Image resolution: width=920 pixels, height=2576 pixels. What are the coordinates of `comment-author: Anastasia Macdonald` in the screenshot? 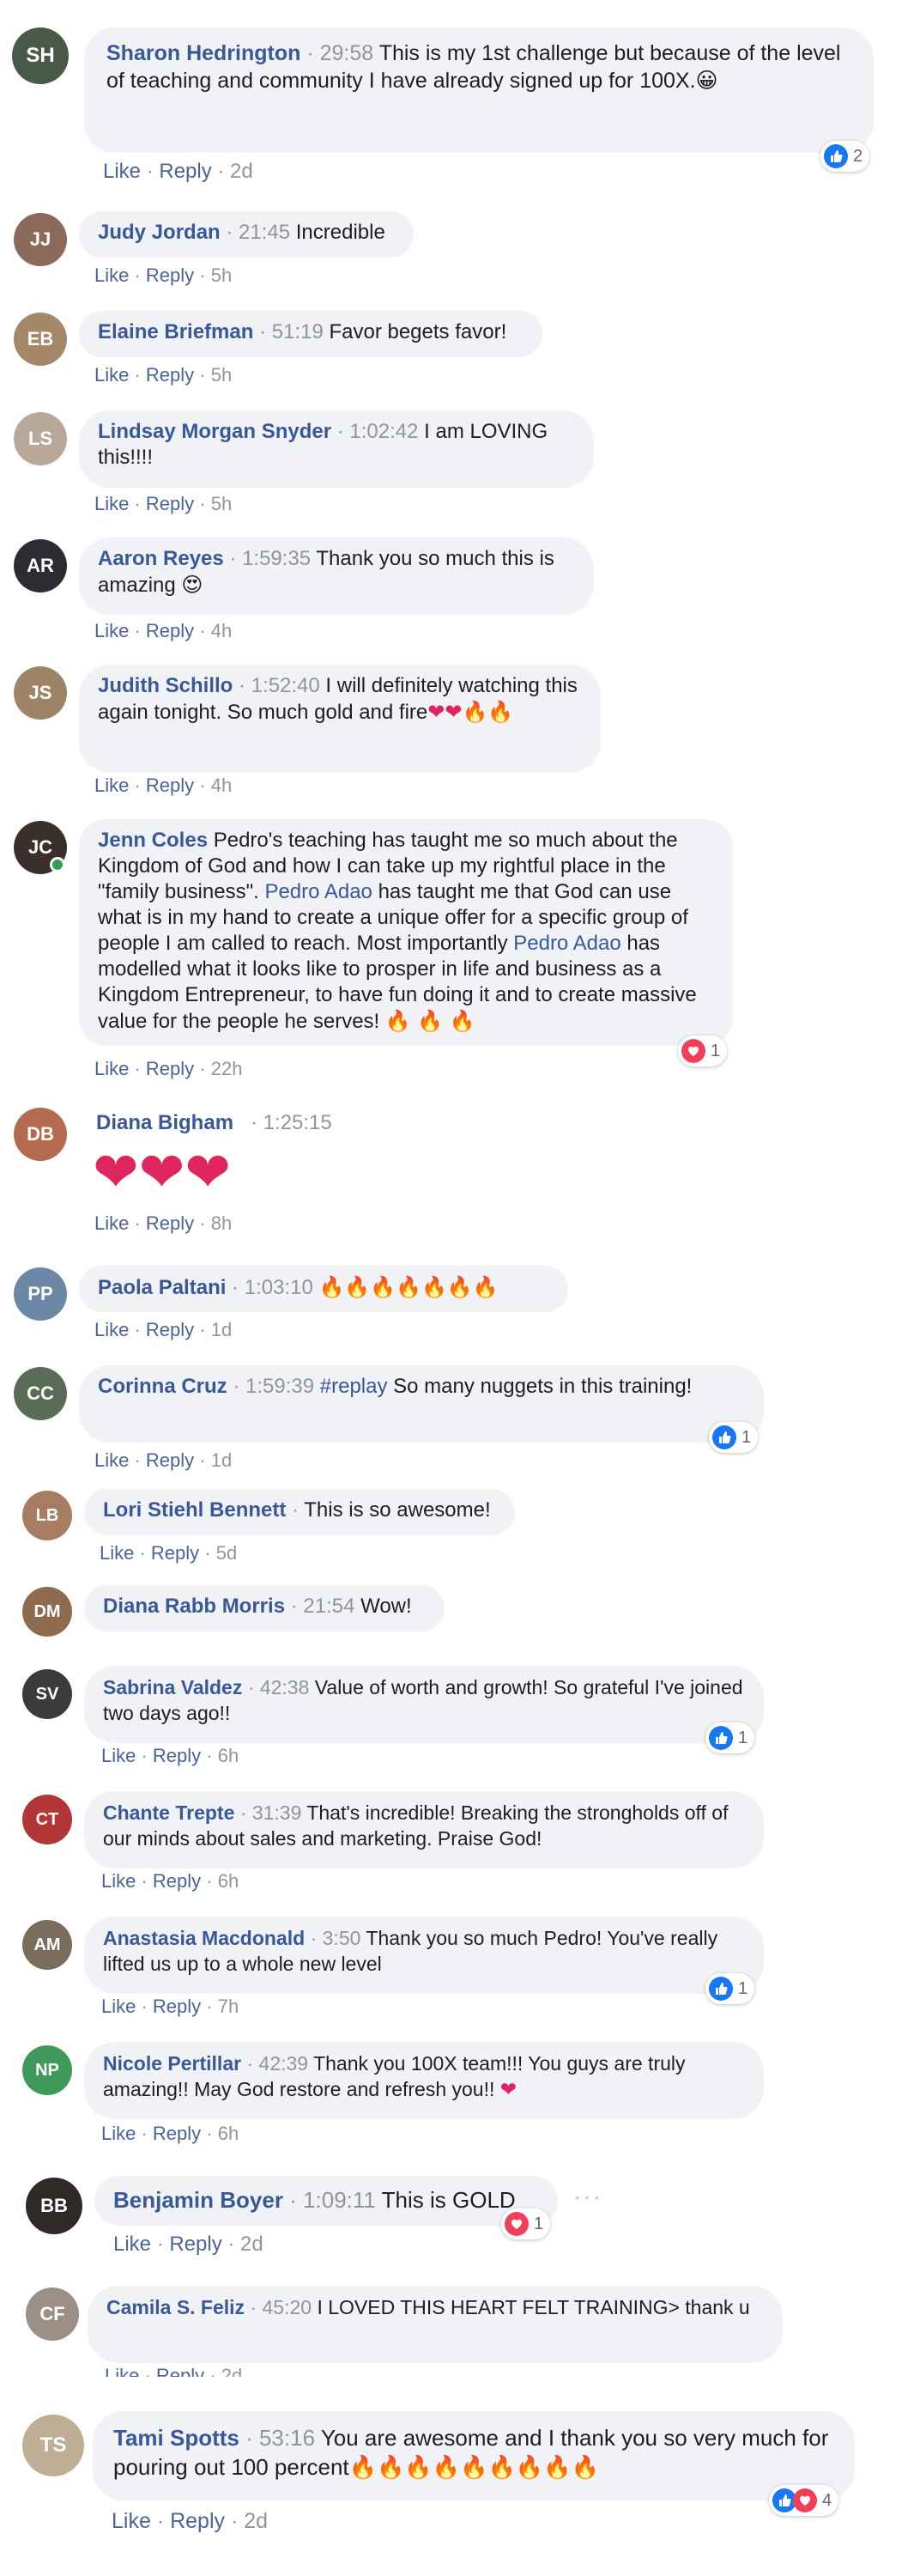 It's located at (204, 1938).